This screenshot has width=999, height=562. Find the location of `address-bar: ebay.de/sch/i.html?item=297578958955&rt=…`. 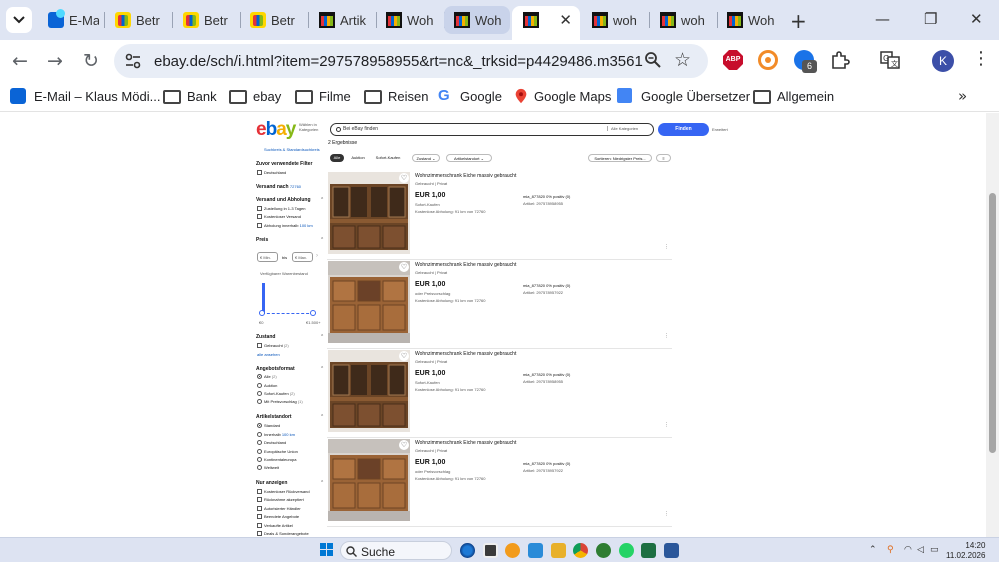

address-bar: ebay.de/sch/i.html?item=297578958955&rt=… is located at coordinates (411, 61).